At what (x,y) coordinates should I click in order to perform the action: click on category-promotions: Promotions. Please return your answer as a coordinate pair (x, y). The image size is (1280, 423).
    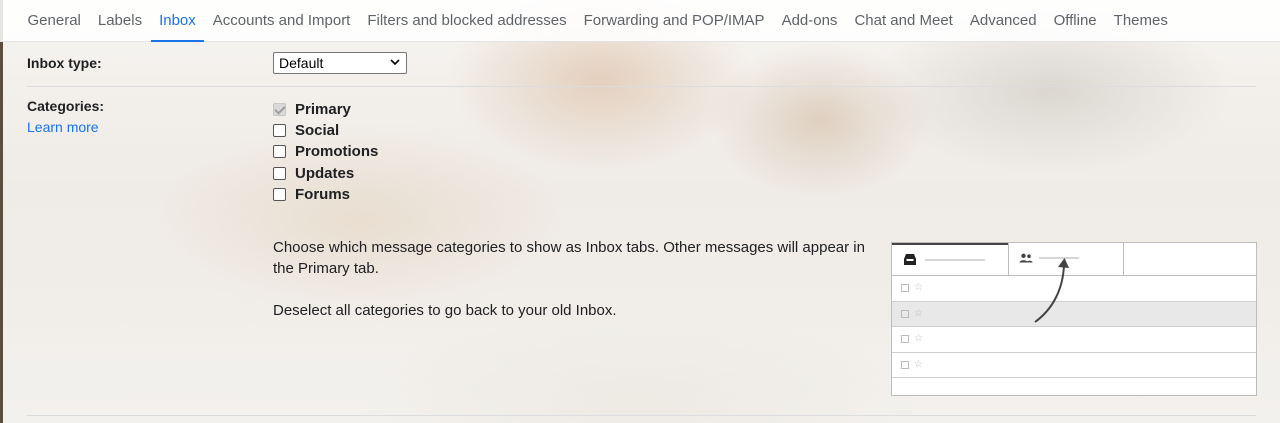
    Looking at the image, I should click on (325, 151).